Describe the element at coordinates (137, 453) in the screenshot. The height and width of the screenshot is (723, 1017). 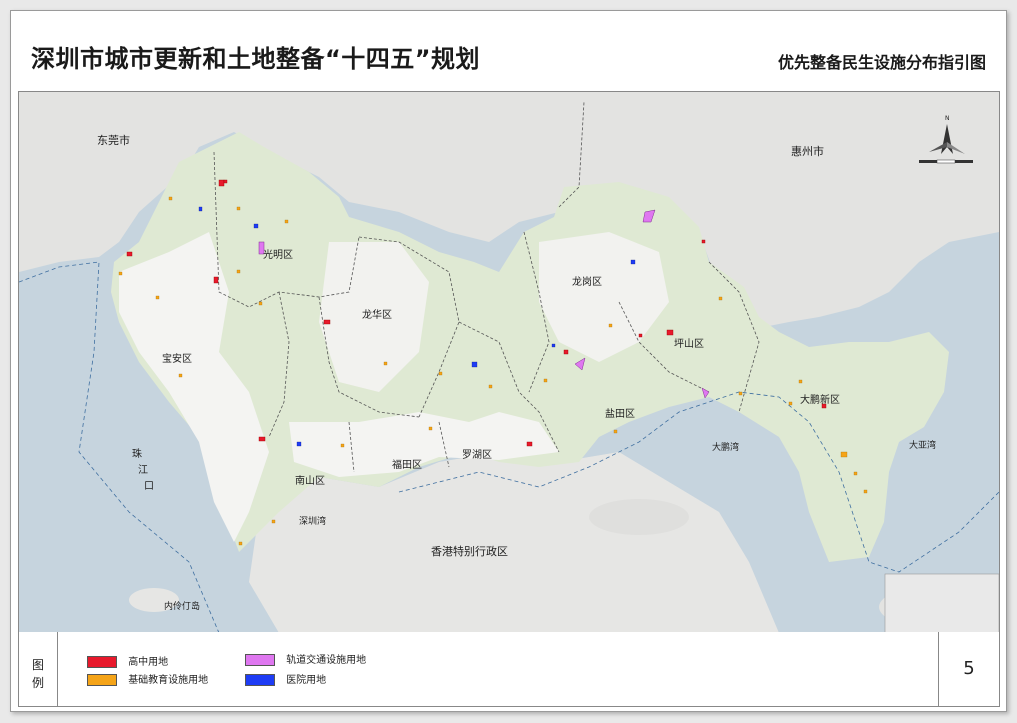
I see `label-zhujiang-1: 珠` at that location.